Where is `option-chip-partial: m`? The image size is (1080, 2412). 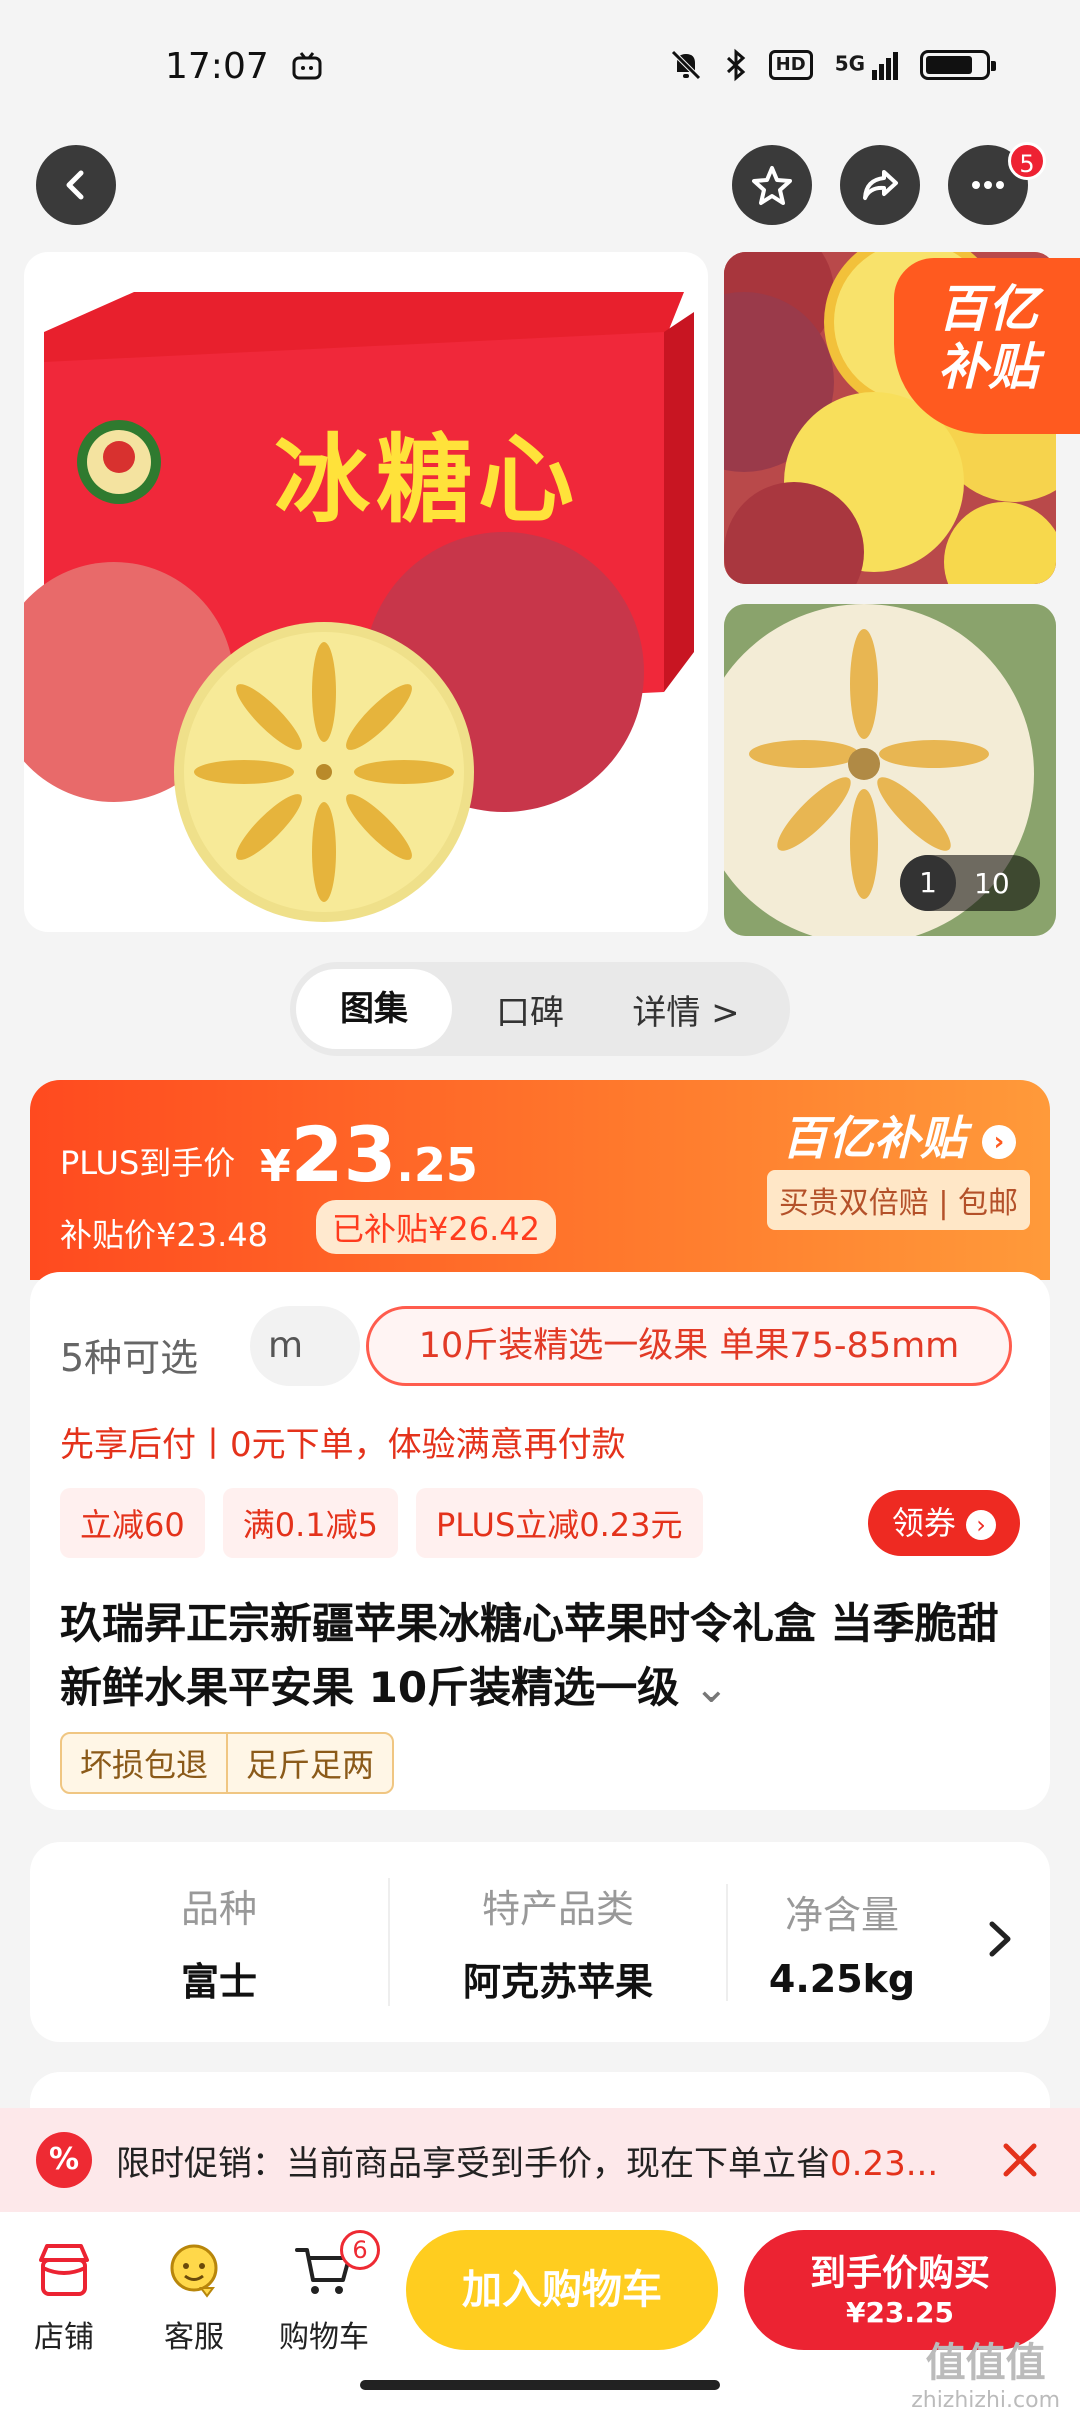 option-chip-partial: m is located at coordinates (305, 1346).